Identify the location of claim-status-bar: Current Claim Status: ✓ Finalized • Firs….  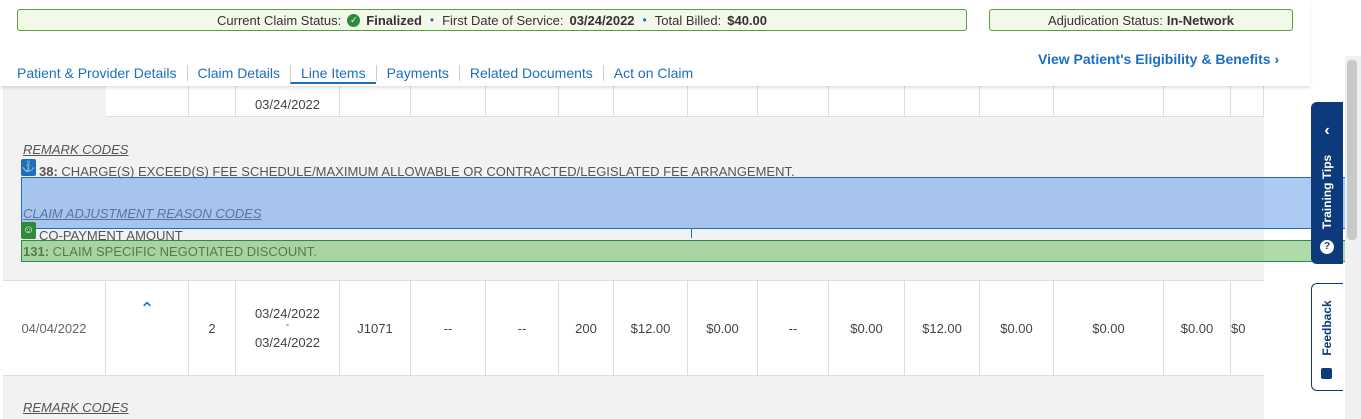
(492, 20).